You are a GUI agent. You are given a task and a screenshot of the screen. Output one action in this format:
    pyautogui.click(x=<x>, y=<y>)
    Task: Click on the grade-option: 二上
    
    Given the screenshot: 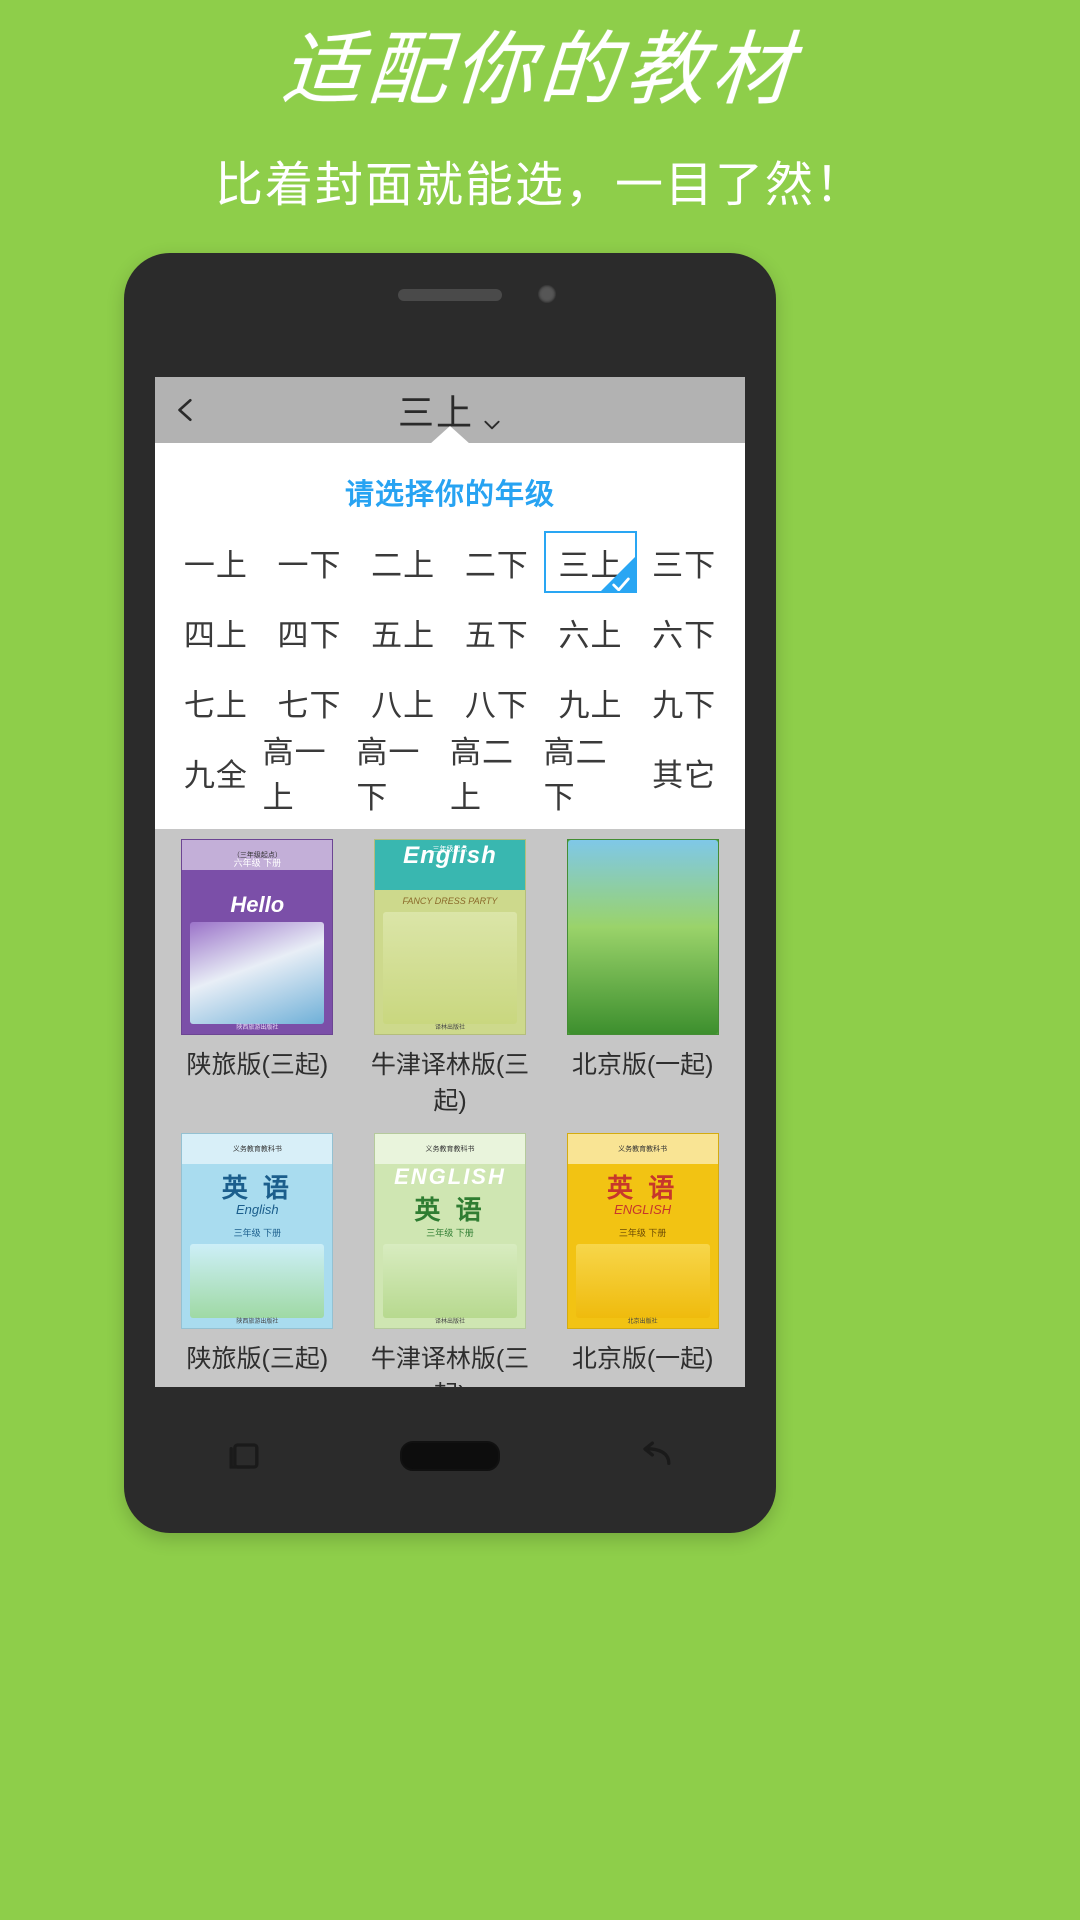 What is the action you would take?
    pyautogui.click(x=403, y=562)
    